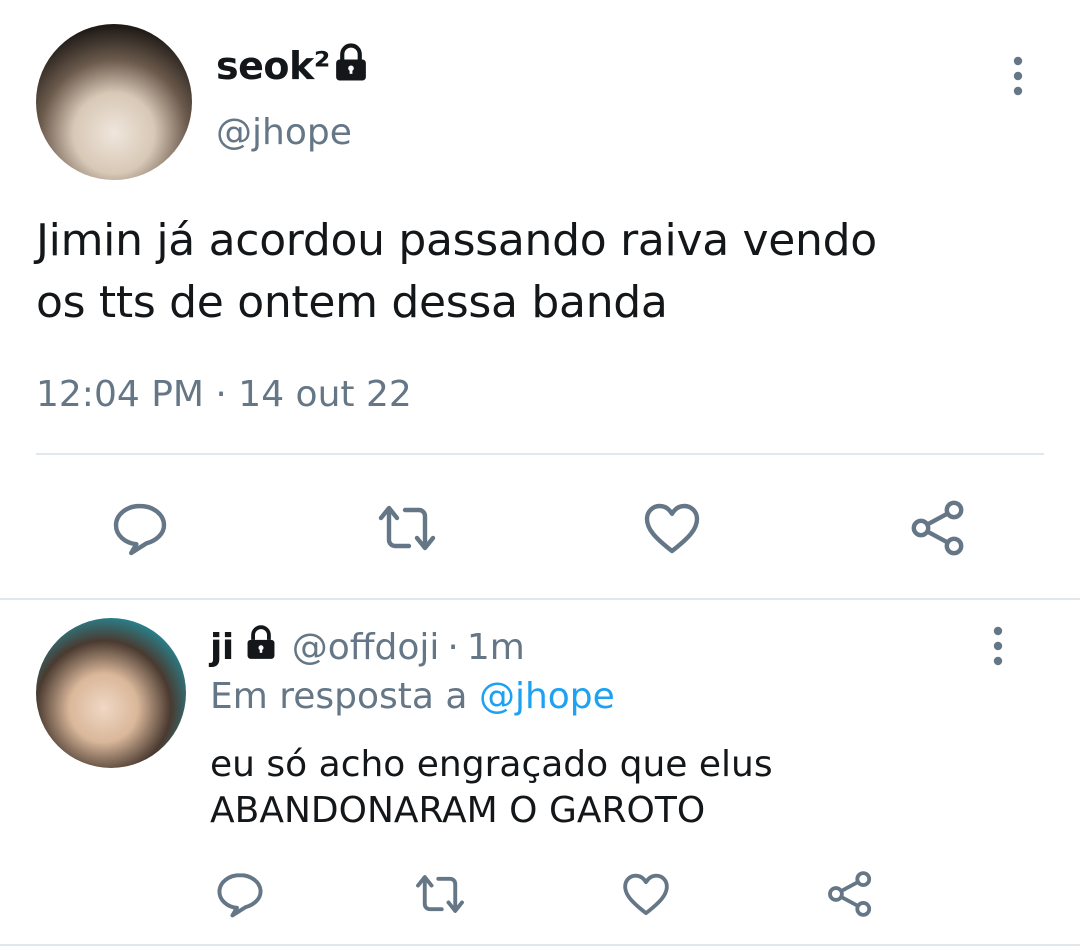 Image resolution: width=1080 pixels, height=948 pixels. I want to click on reply-retweet-button, so click(440, 894).